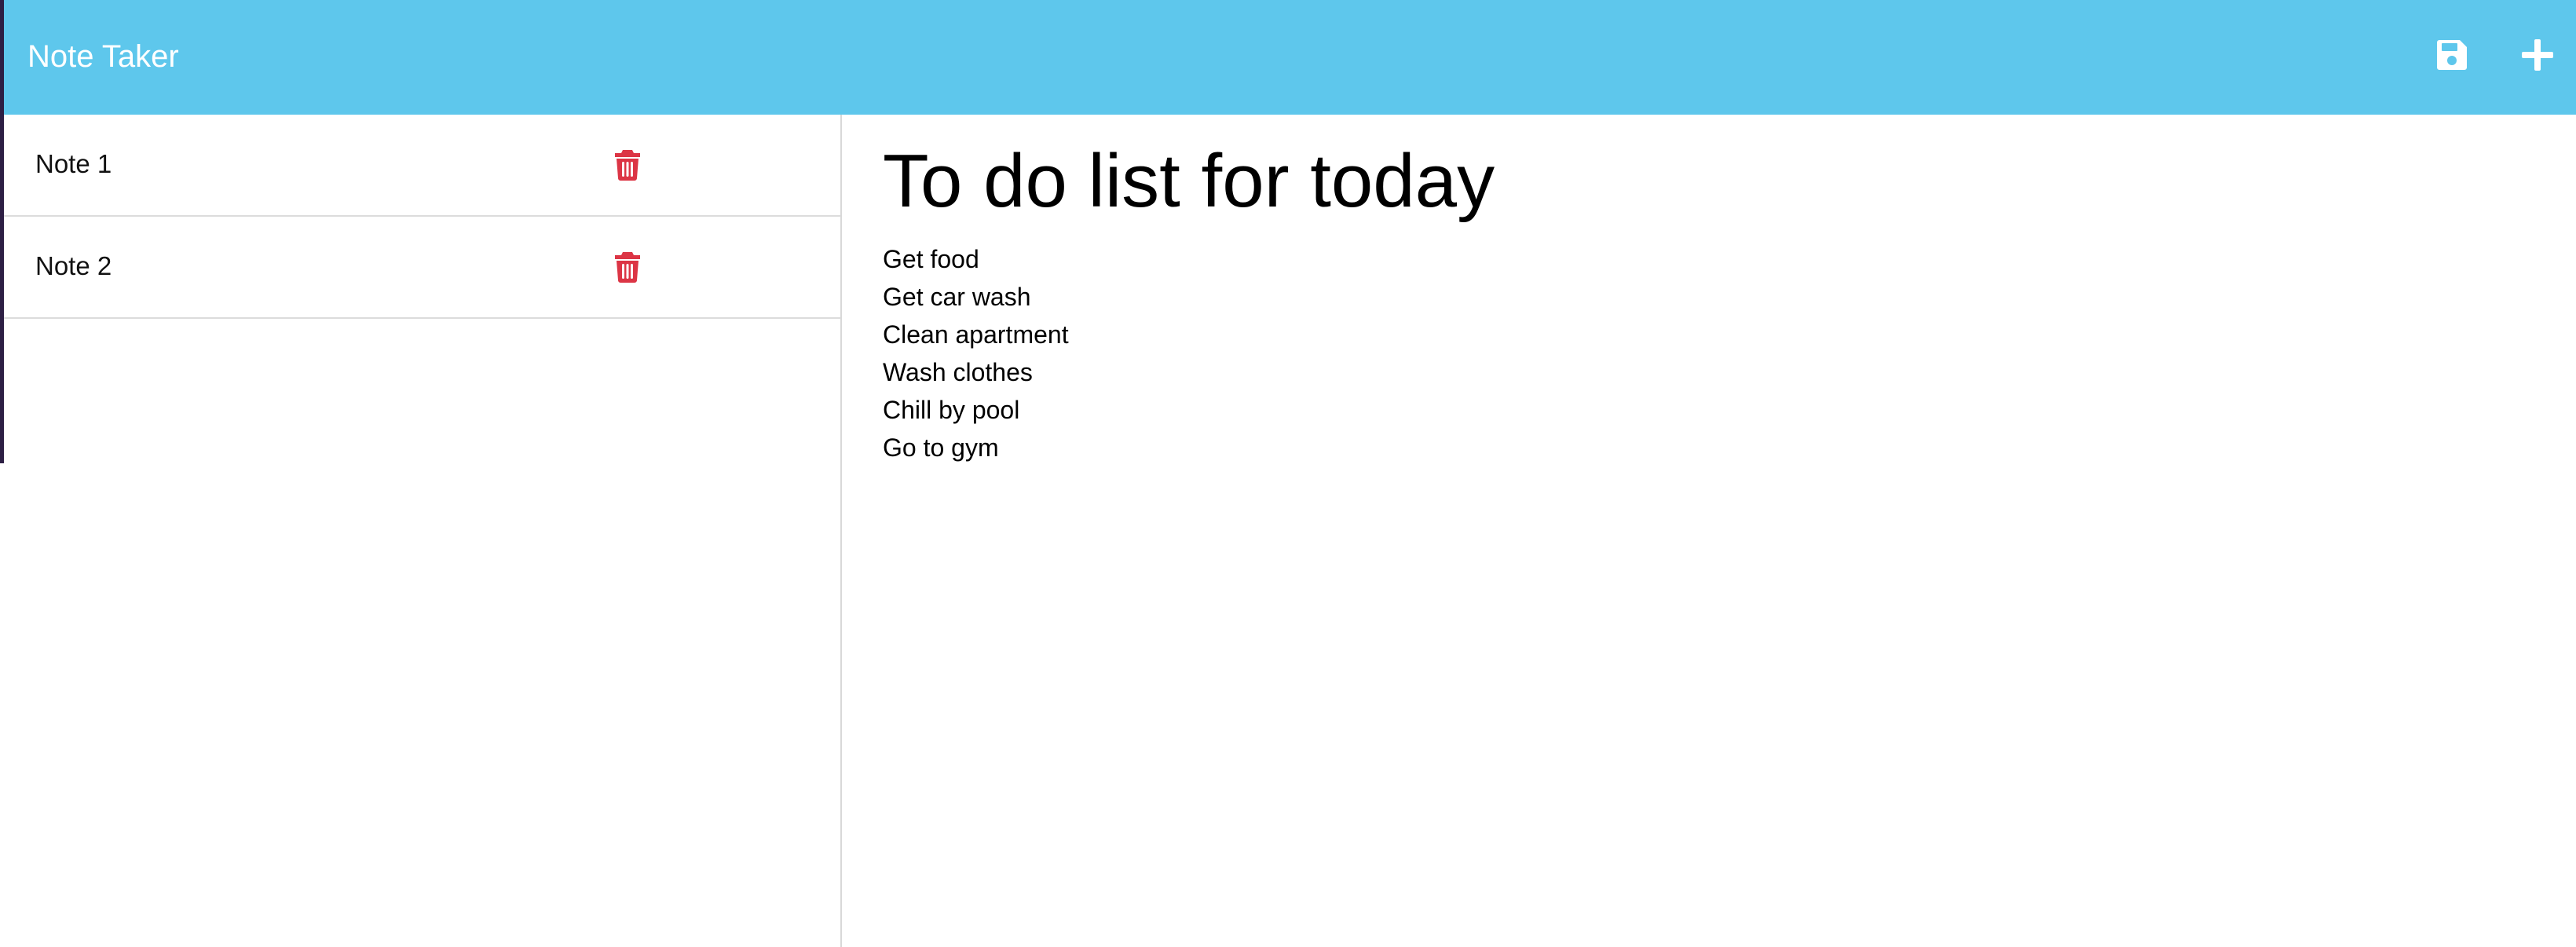  I want to click on note-list-item: Note 1, so click(422, 166).